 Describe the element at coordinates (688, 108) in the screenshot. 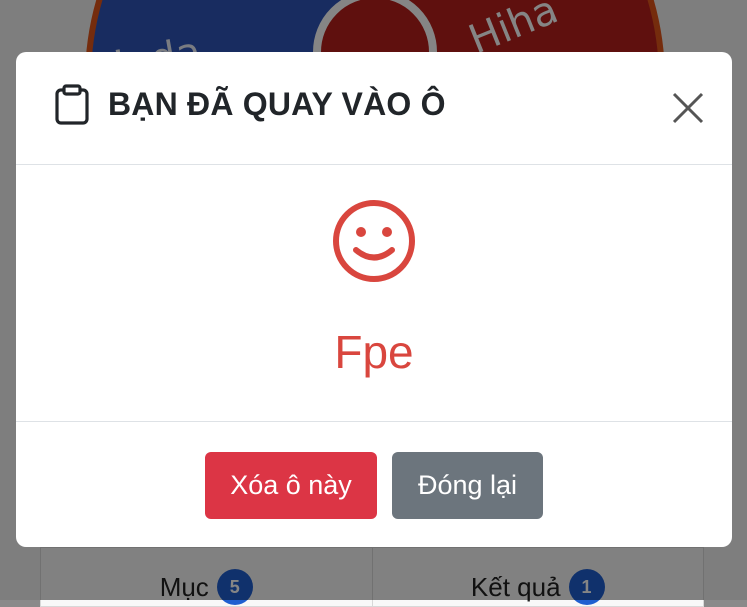

I see `close-icon` at that location.